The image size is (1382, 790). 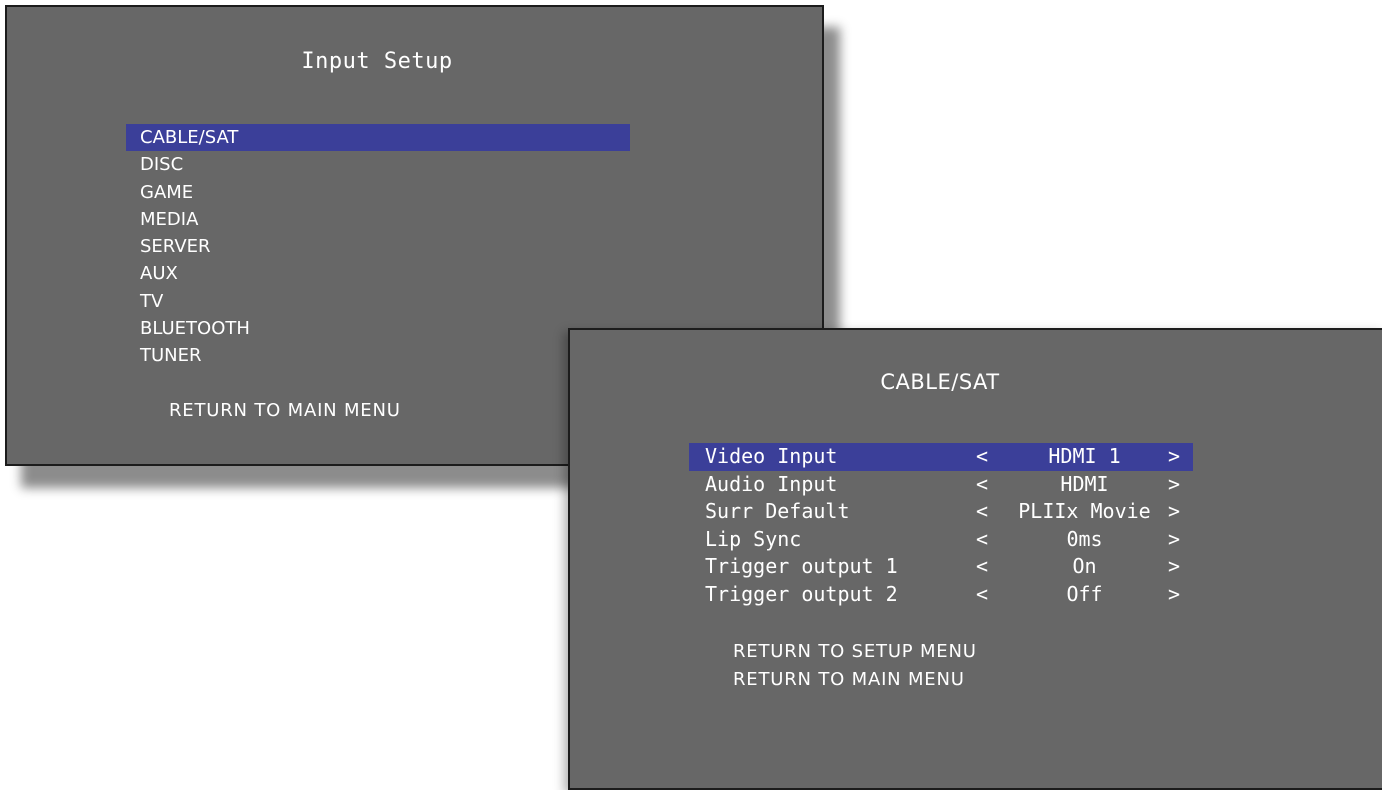 What do you see at coordinates (753, 538) in the screenshot?
I see `setting-label: Lip Sync` at bounding box center [753, 538].